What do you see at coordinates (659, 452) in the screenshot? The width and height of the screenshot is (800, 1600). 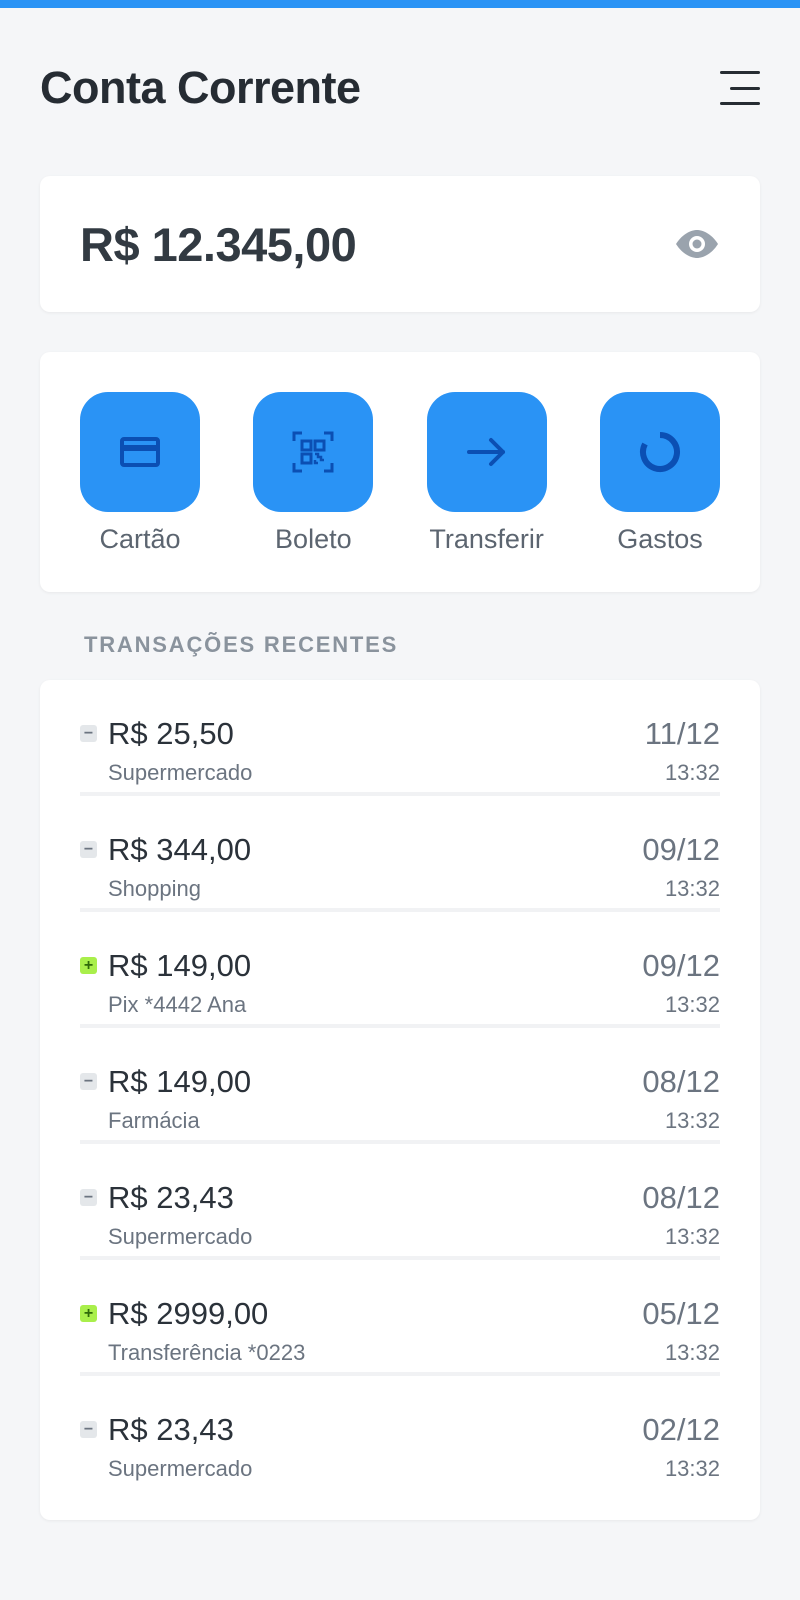 I see `donut-chart-icon` at bounding box center [659, 452].